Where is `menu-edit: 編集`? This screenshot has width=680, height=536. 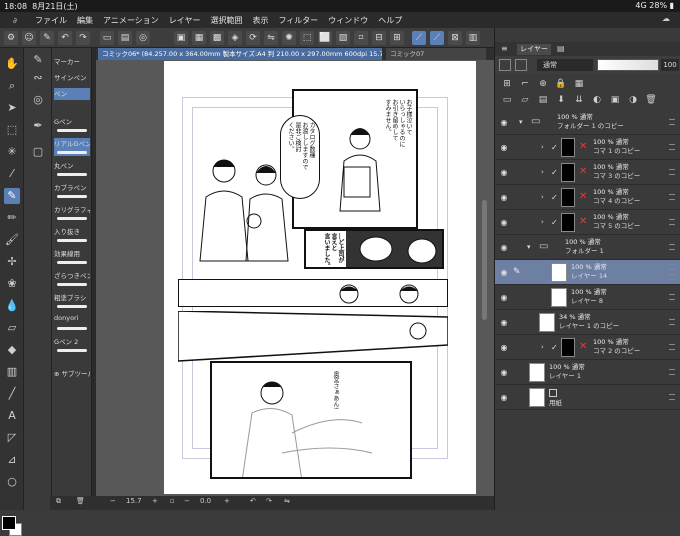 menu-edit: 編集 is located at coordinates (85, 20).